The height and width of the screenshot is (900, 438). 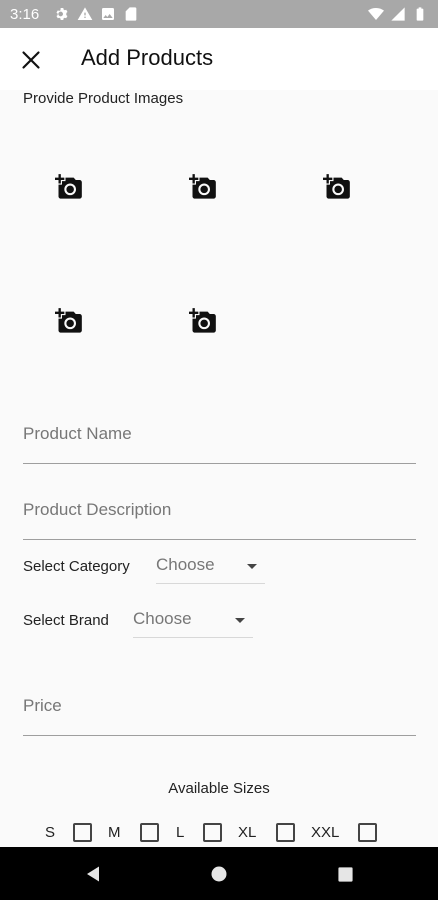 I want to click on product-name-input: Product Name, so click(x=219, y=439).